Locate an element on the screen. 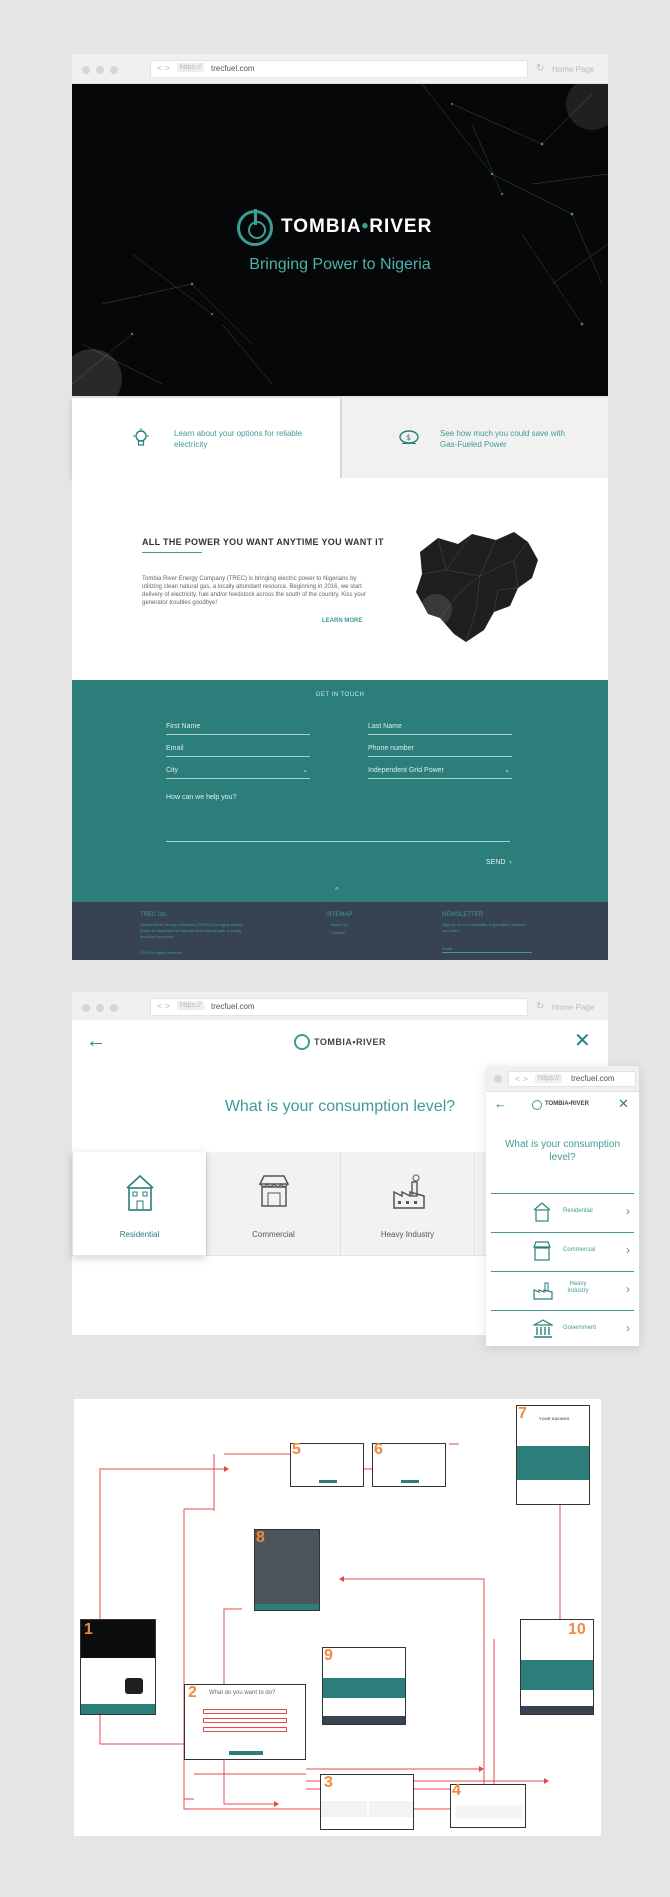 The height and width of the screenshot is (1897, 670). category-commercial: Commercial is located at coordinates (273, 1204).